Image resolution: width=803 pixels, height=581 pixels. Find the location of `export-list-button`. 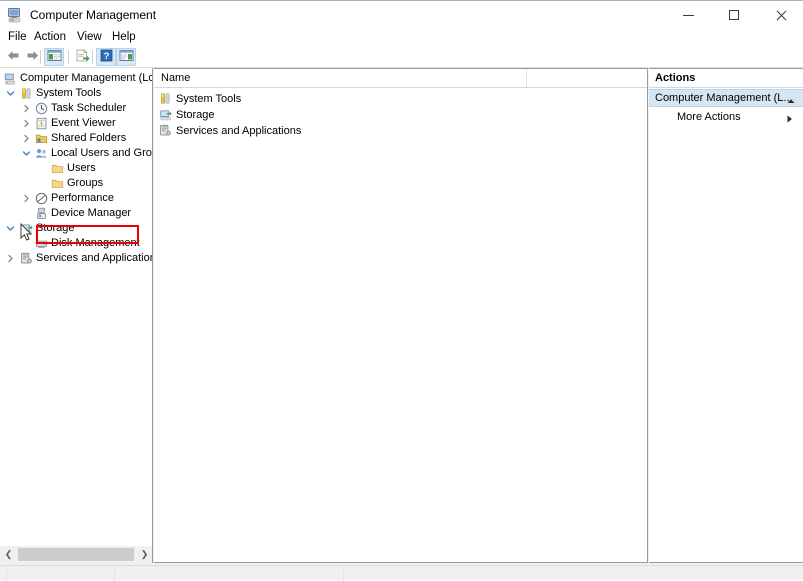

export-list-button is located at coordinates (82, 57).